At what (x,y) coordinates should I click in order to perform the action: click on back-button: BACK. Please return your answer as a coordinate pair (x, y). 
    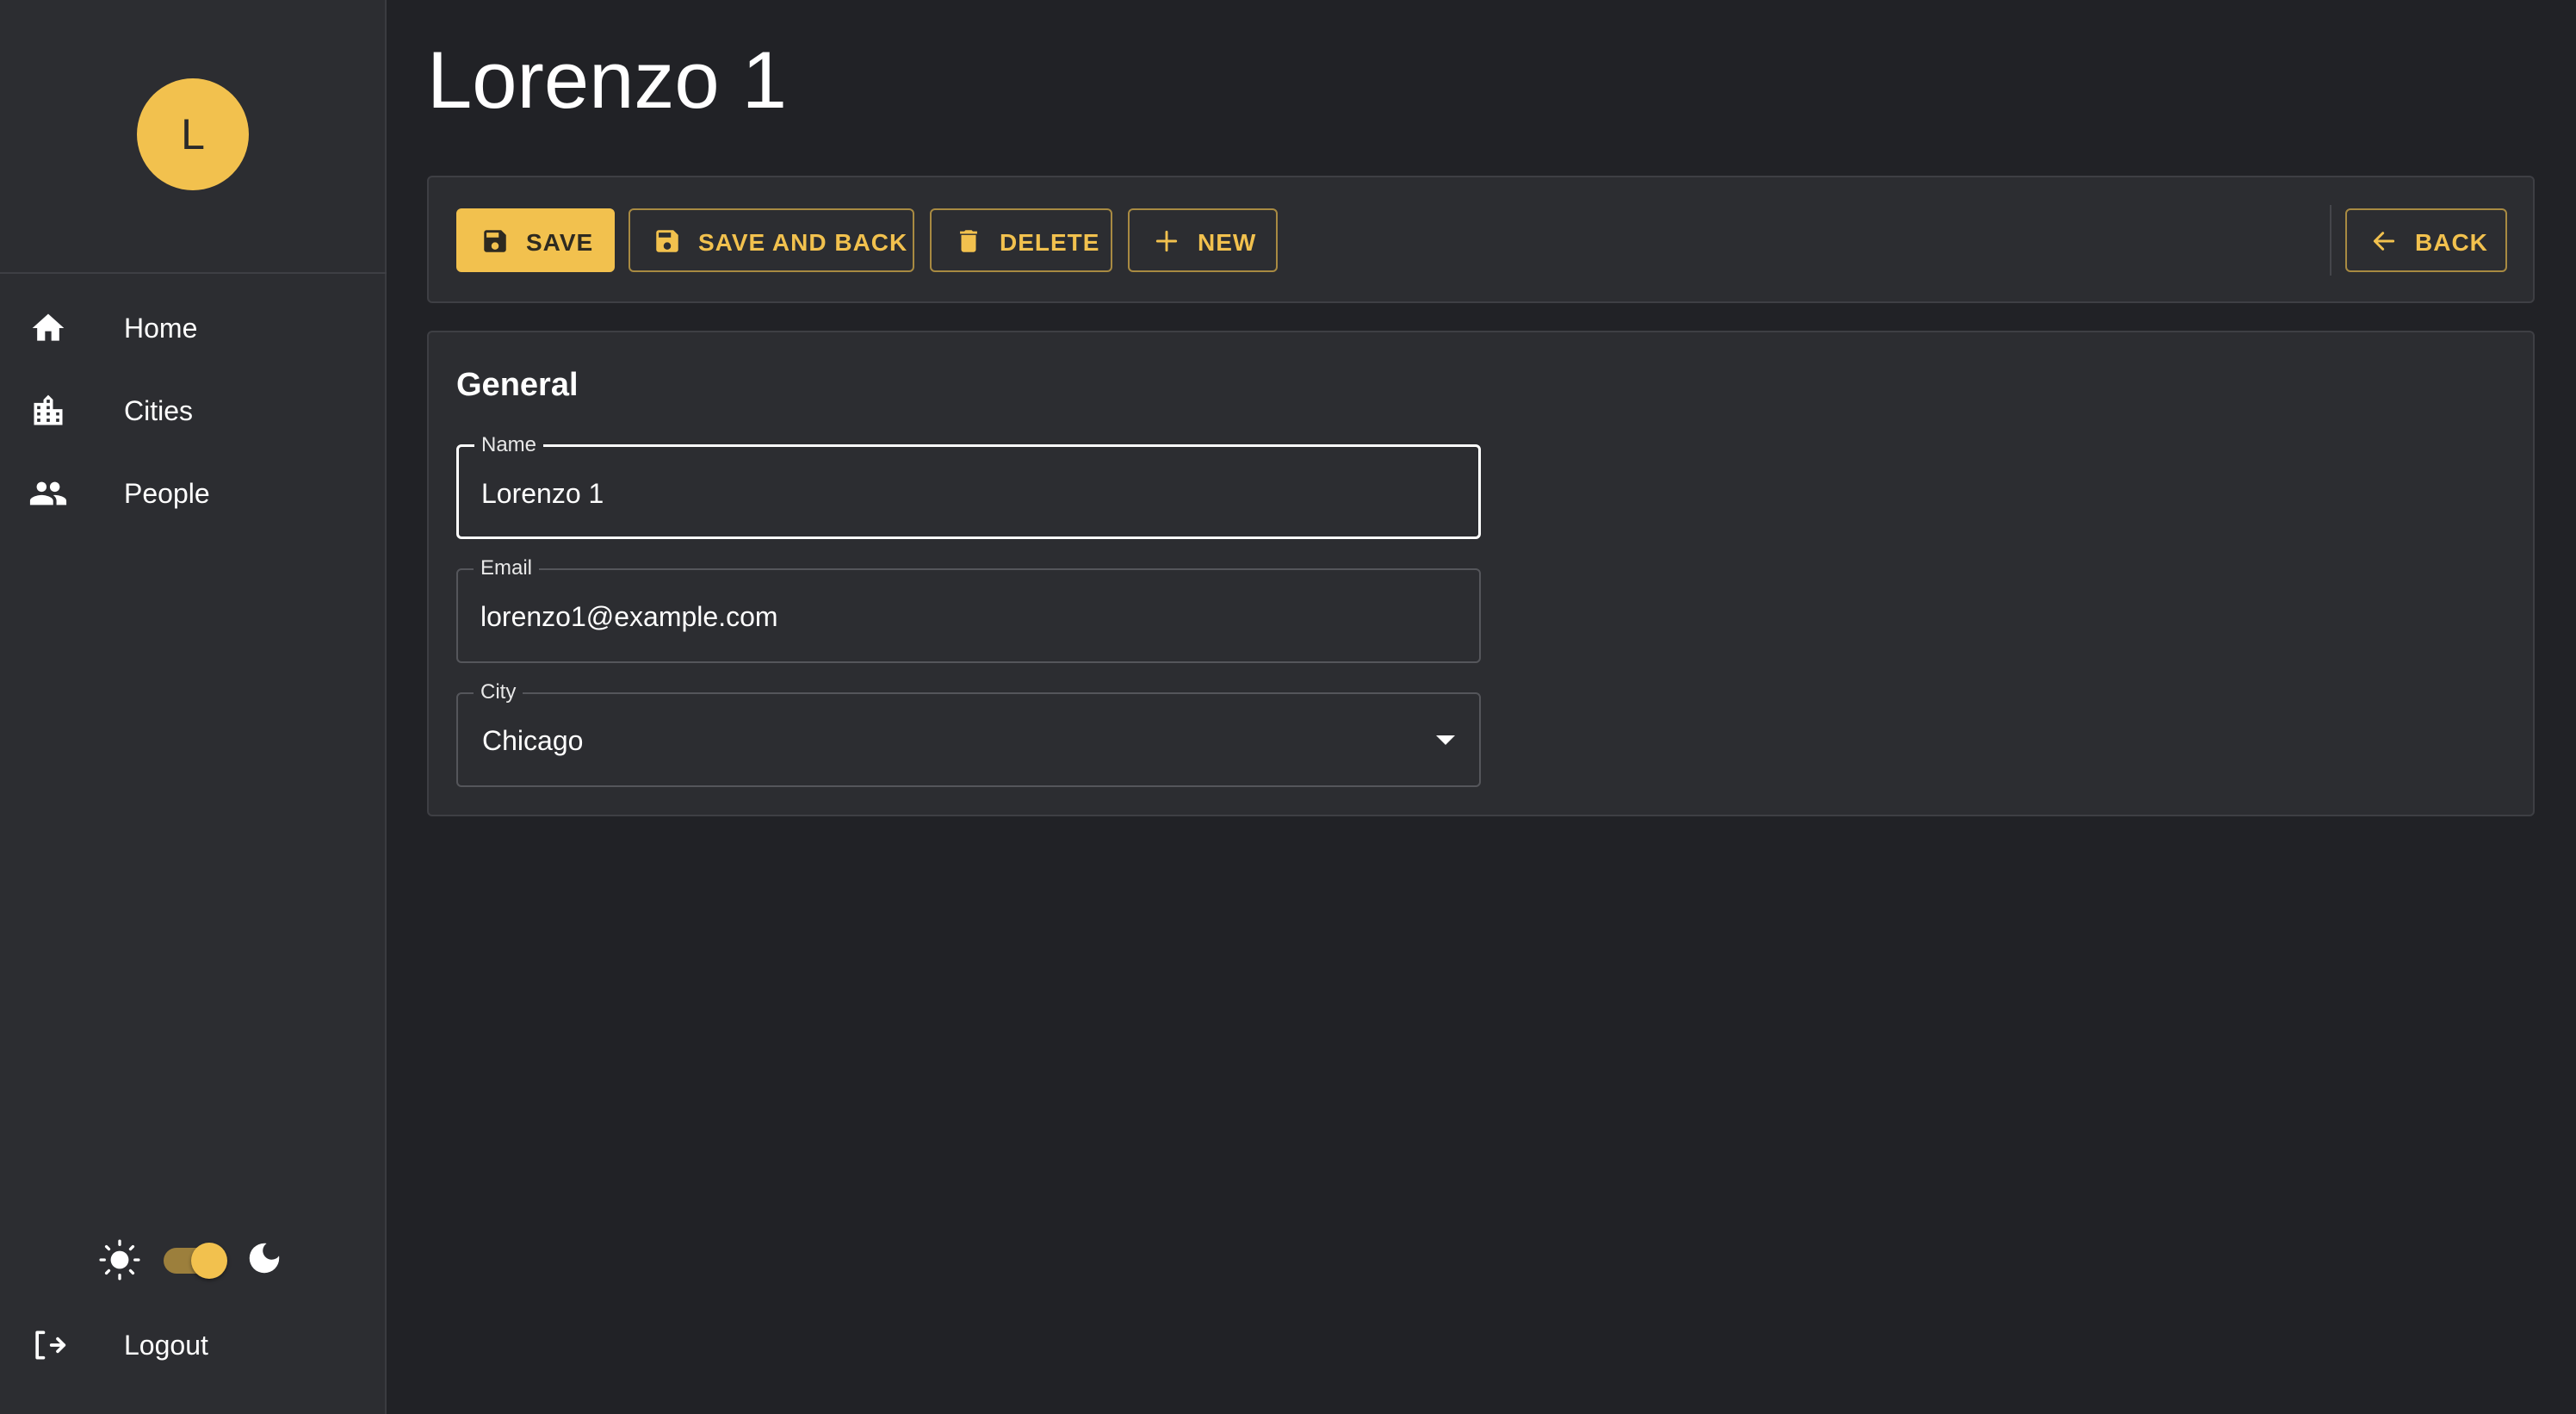
    Looking at the image, I should click on (2426, 240).